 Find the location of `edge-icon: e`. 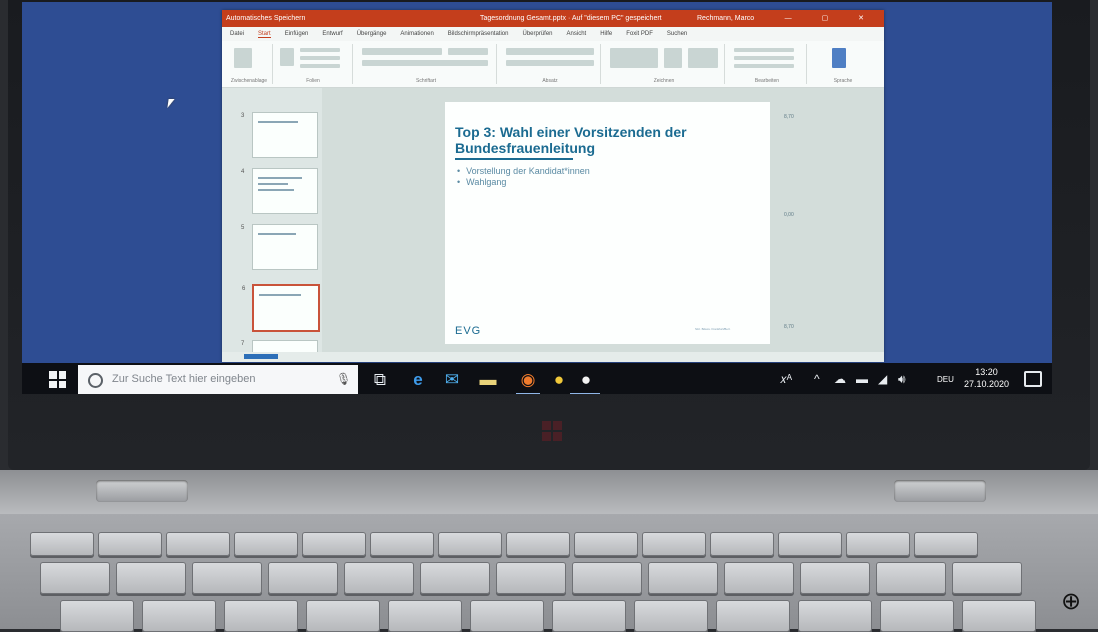

edge-icon: e is located at coordinates (418, 380).